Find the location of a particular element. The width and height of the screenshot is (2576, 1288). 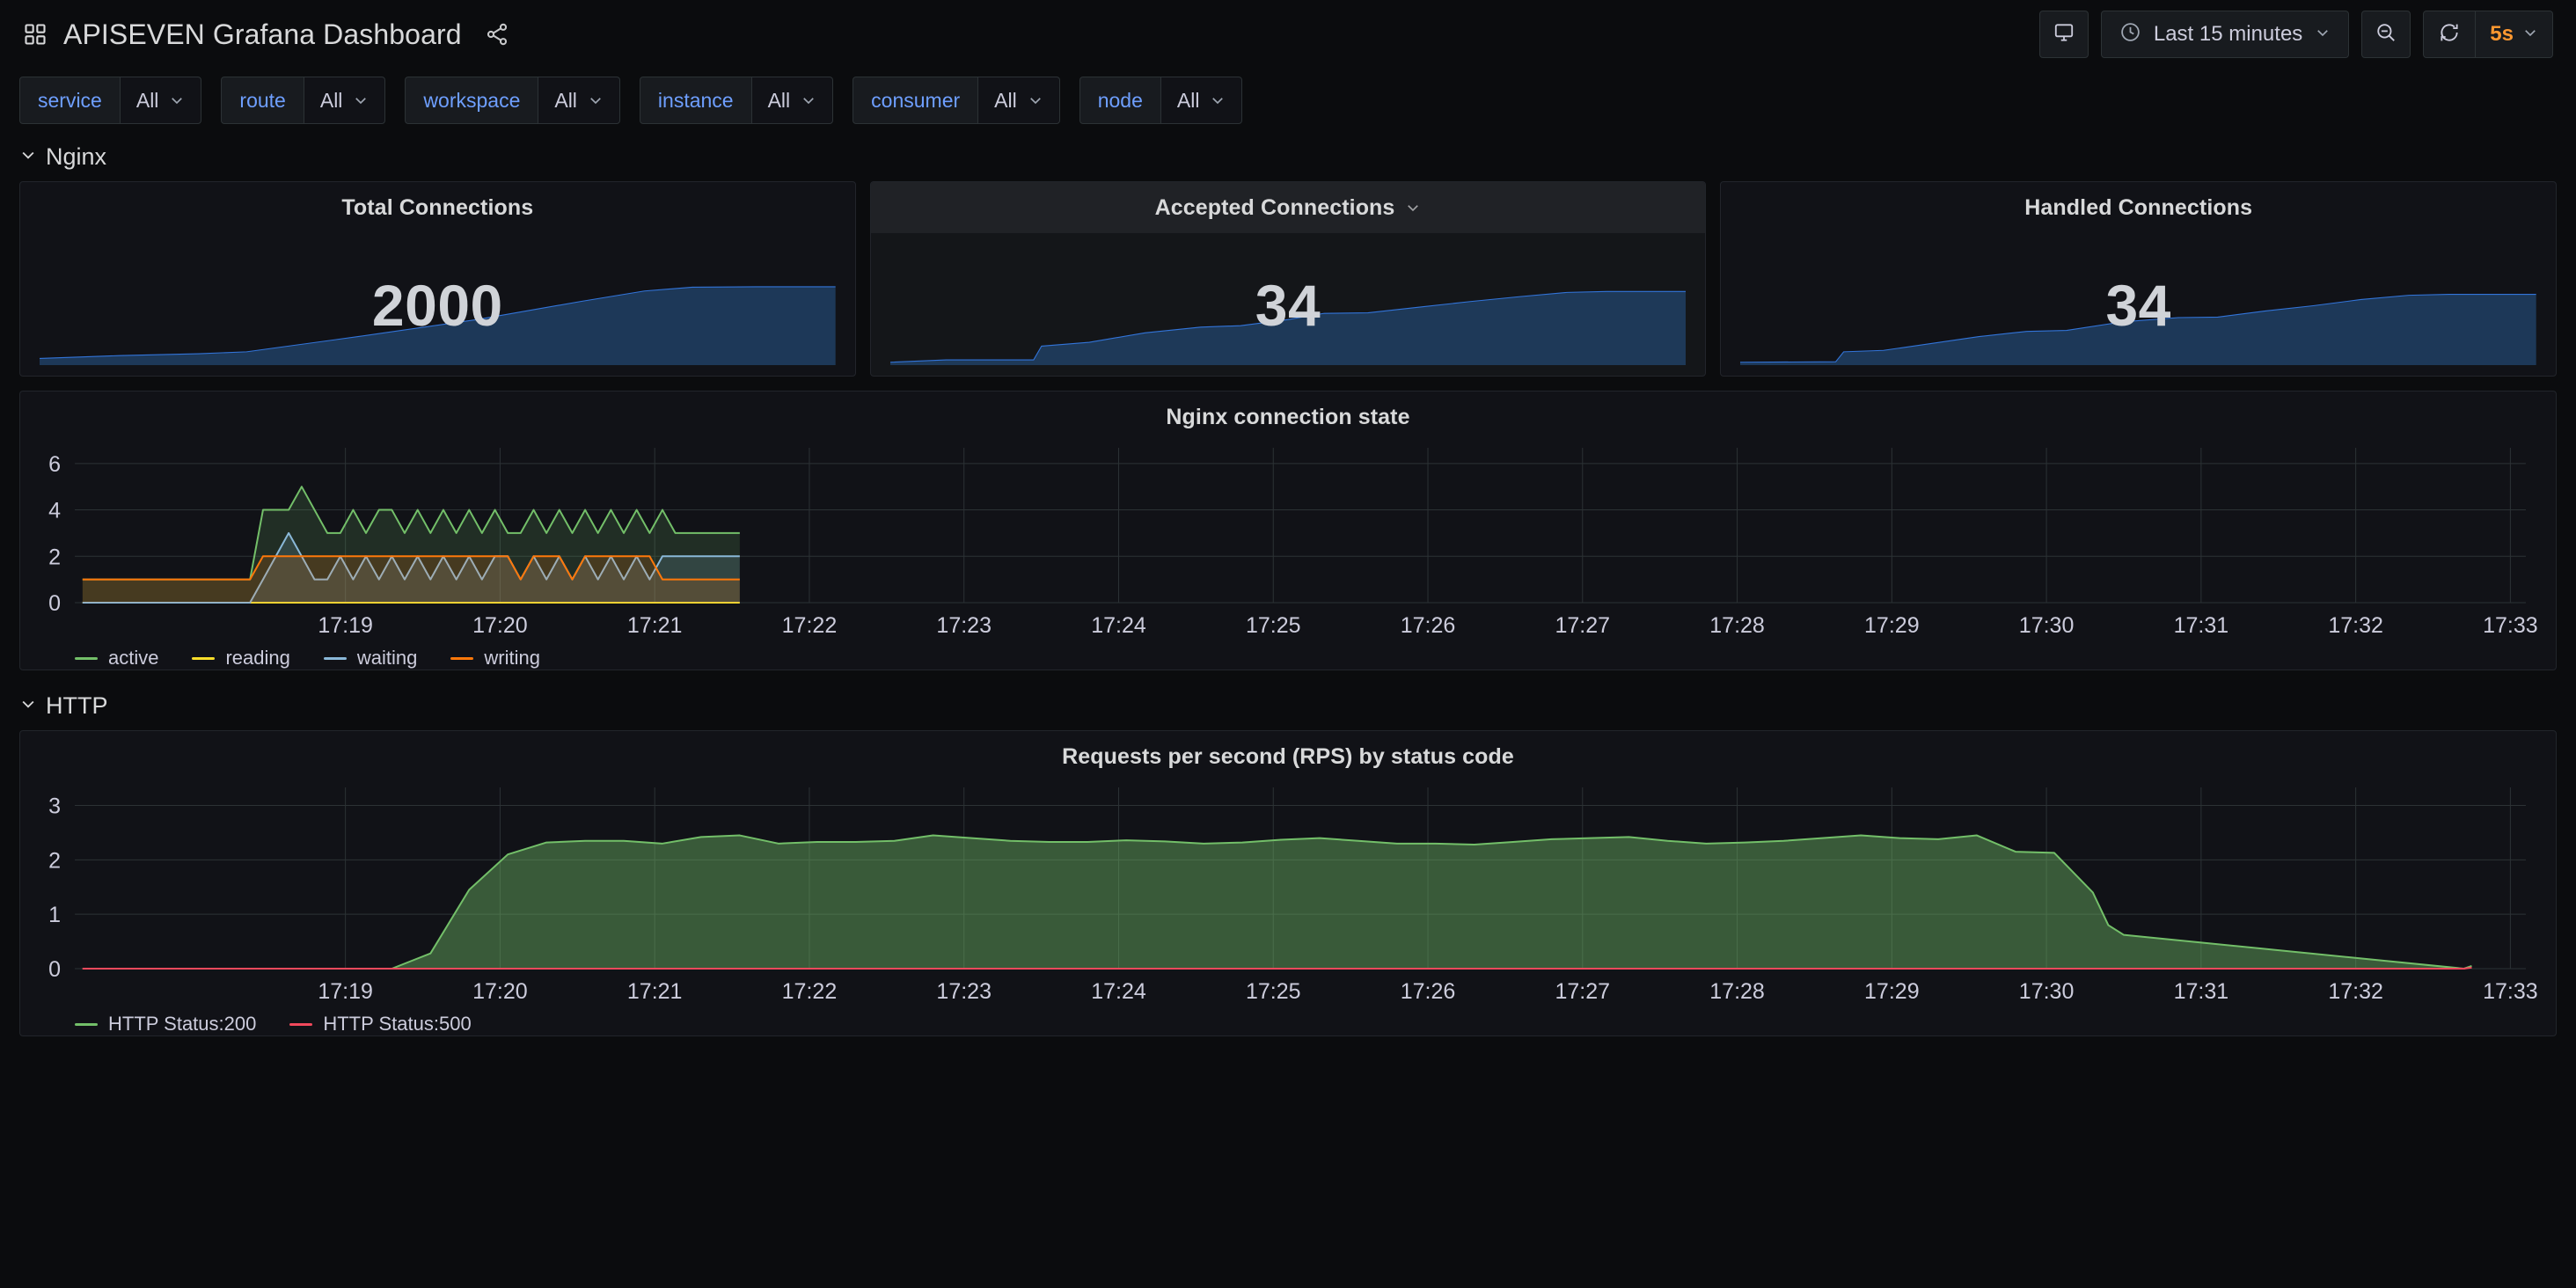

chart-plot-area: 0 2 4 6 is located at coordinates (1288, 527).